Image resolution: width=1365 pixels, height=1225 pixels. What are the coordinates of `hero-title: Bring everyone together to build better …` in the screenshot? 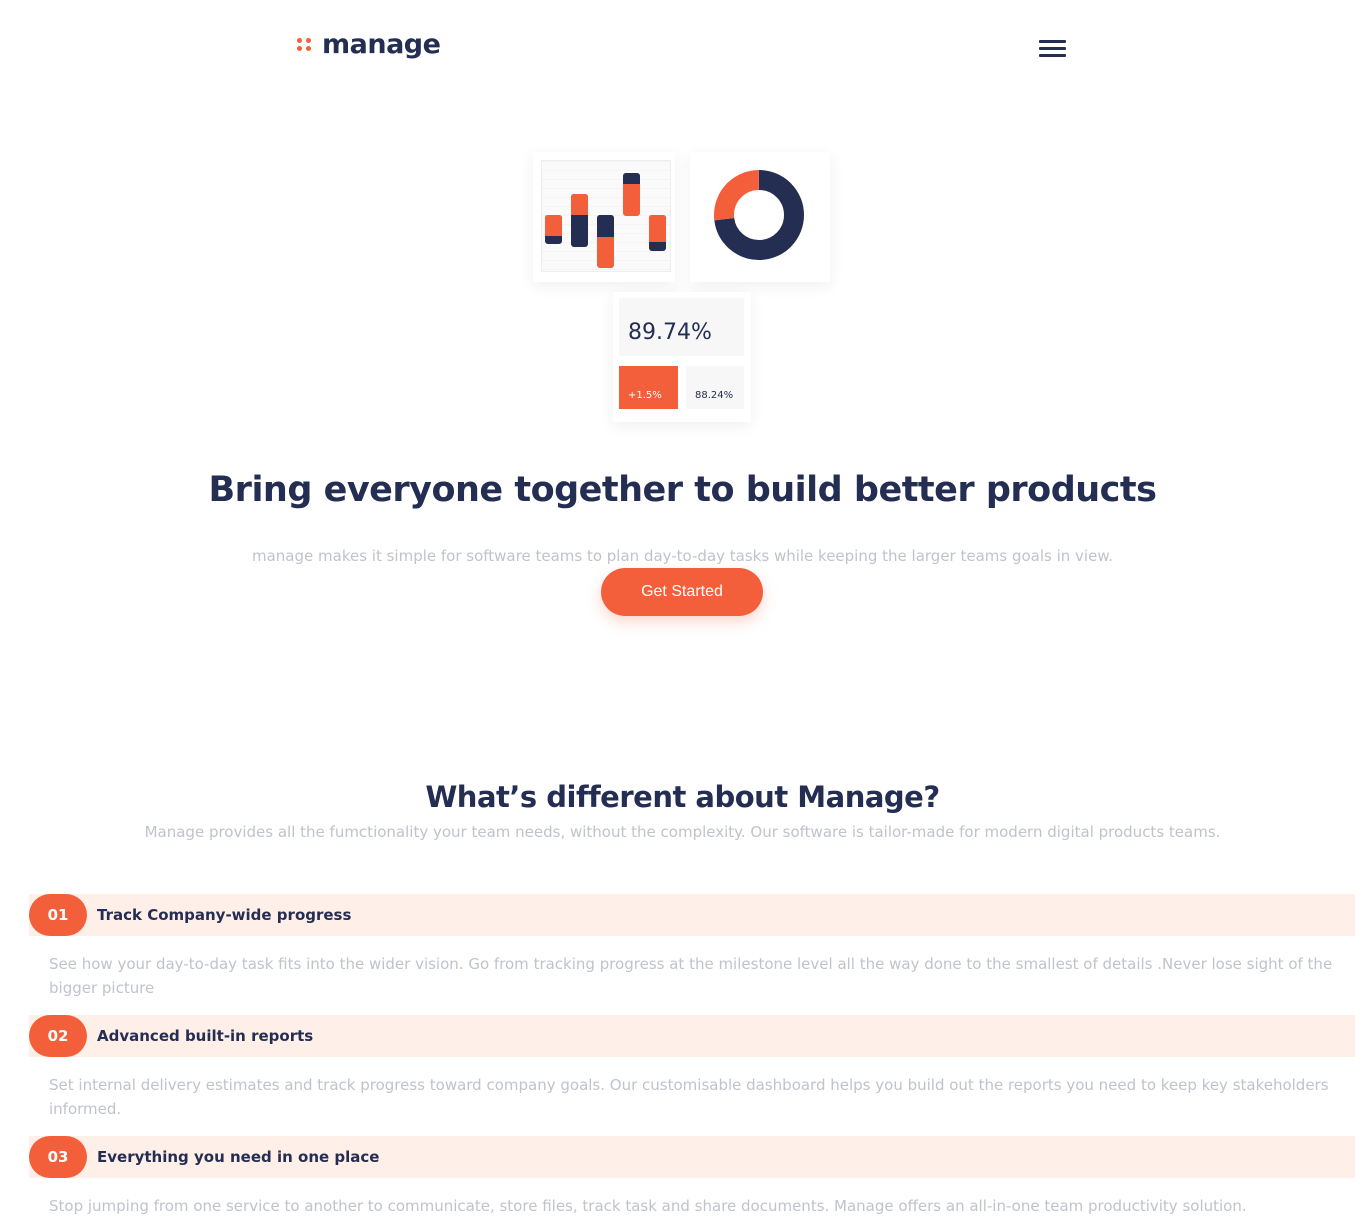 It's located at (683, 490).